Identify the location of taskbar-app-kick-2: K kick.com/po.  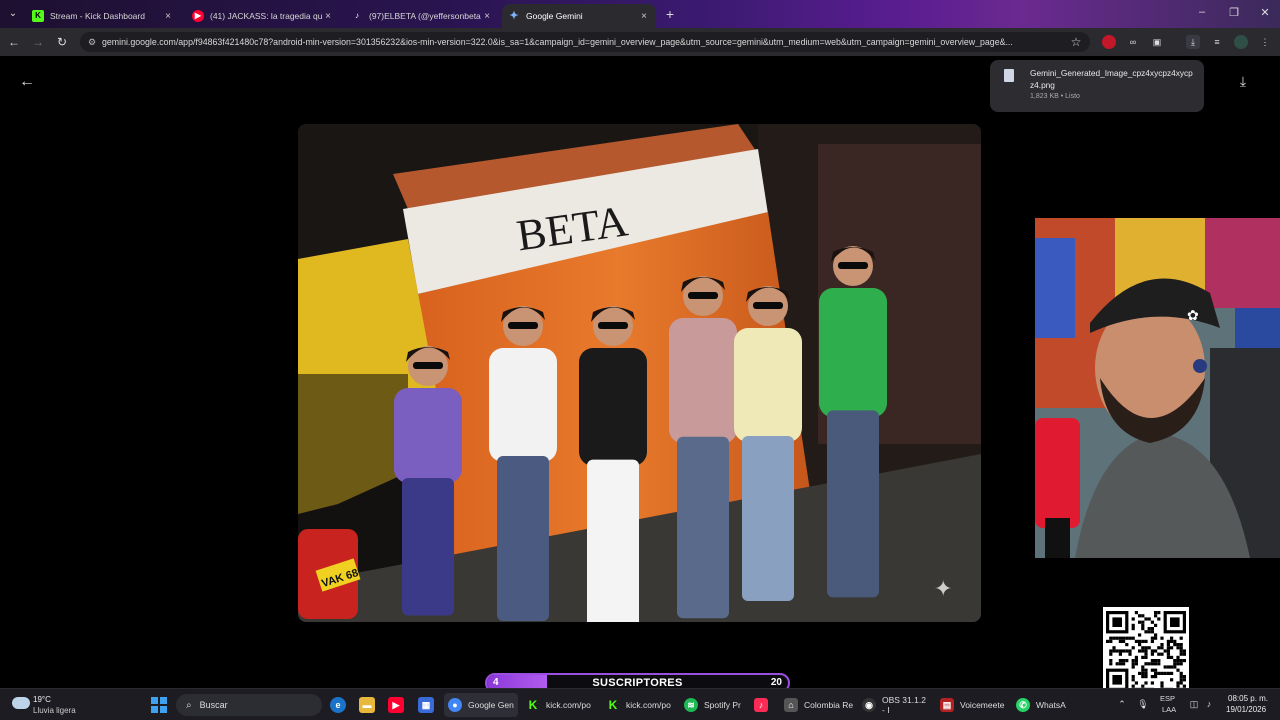
(640, 705).